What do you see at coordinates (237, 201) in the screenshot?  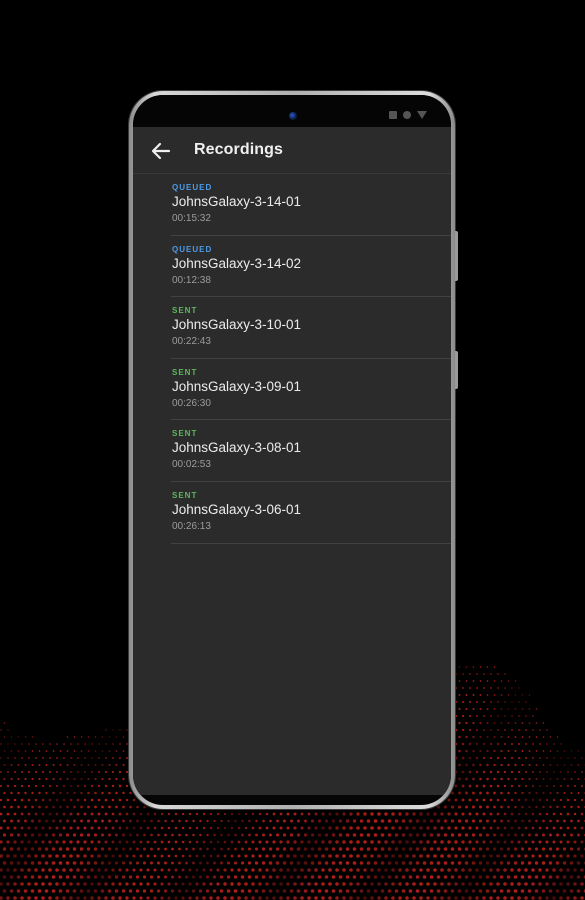 I see `recording-name: JohnsGalaxy-3-14-01` at bounding box center [237, 201].